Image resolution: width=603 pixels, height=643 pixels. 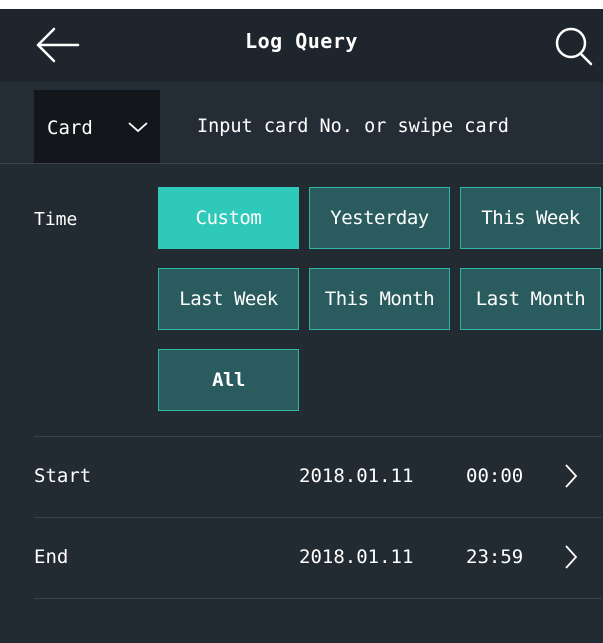 What do you see at coordinates (356, 557) in the screenshot?
I see `end-date-value: 2018.01.11` at bounding box center [356, 557].